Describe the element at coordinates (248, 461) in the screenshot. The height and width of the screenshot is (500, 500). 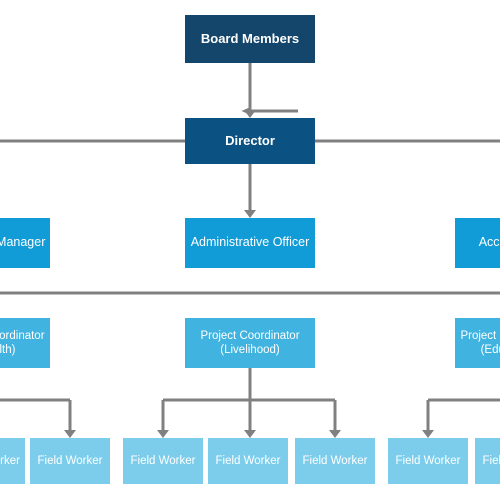
I see `node-field-worker-4: Field Worker` at that location.